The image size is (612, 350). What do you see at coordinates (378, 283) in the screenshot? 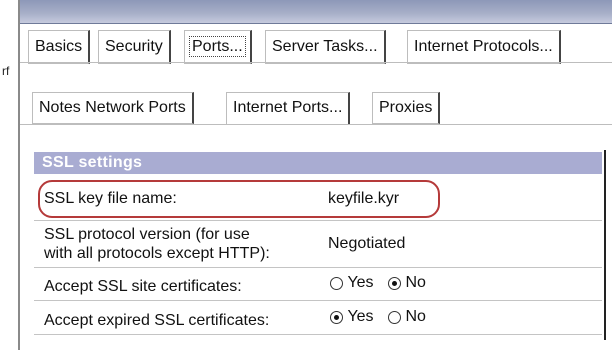
I see `accept-site-certs-radio-group: Yes No` at bounding box center [378, 283].